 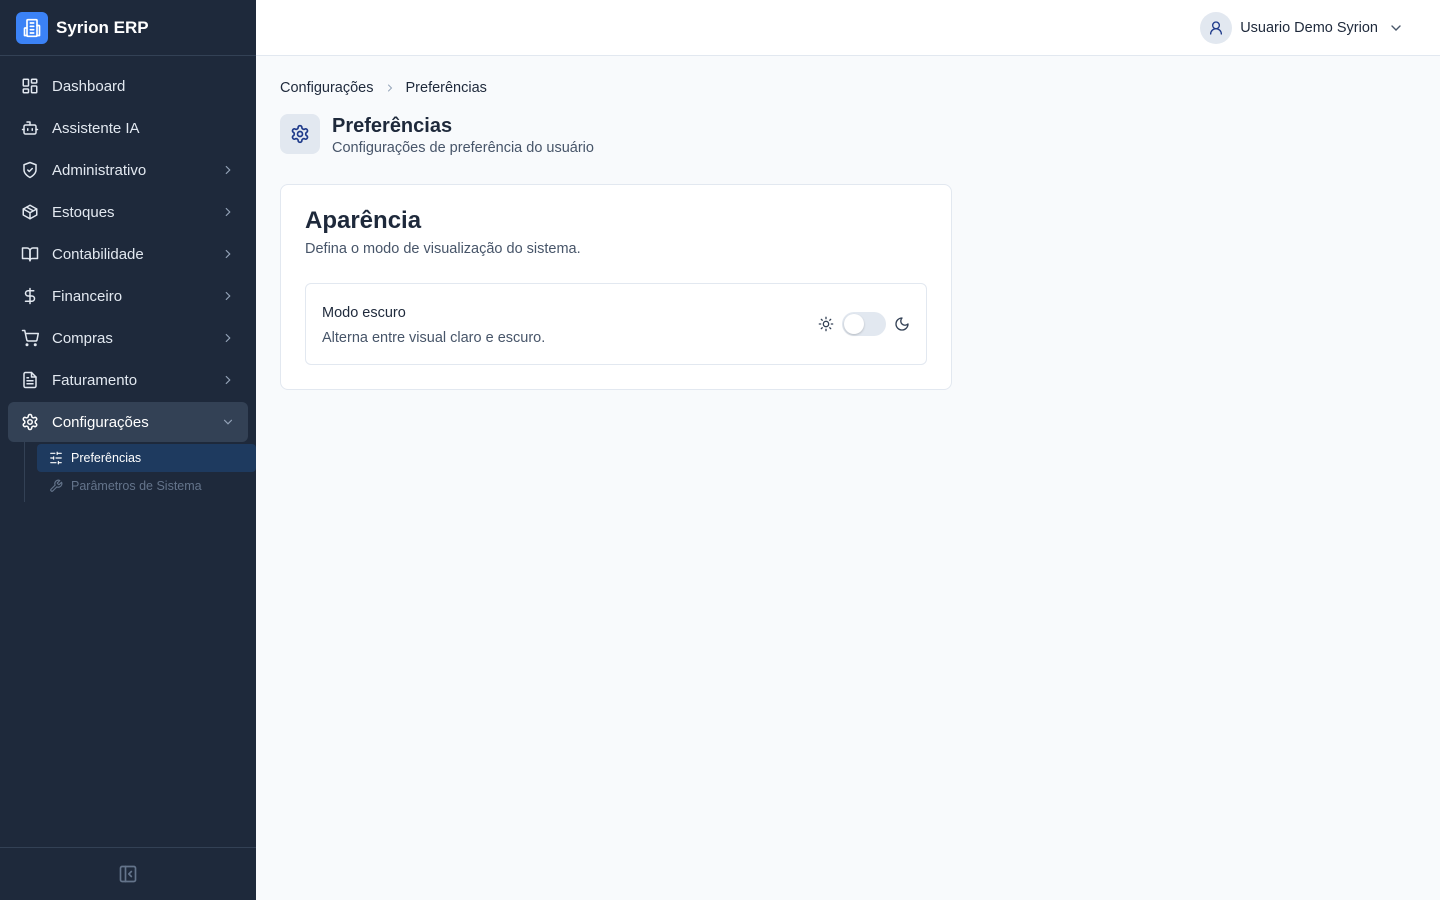 I want to click on moon-icon, so click(x=902, y=324).